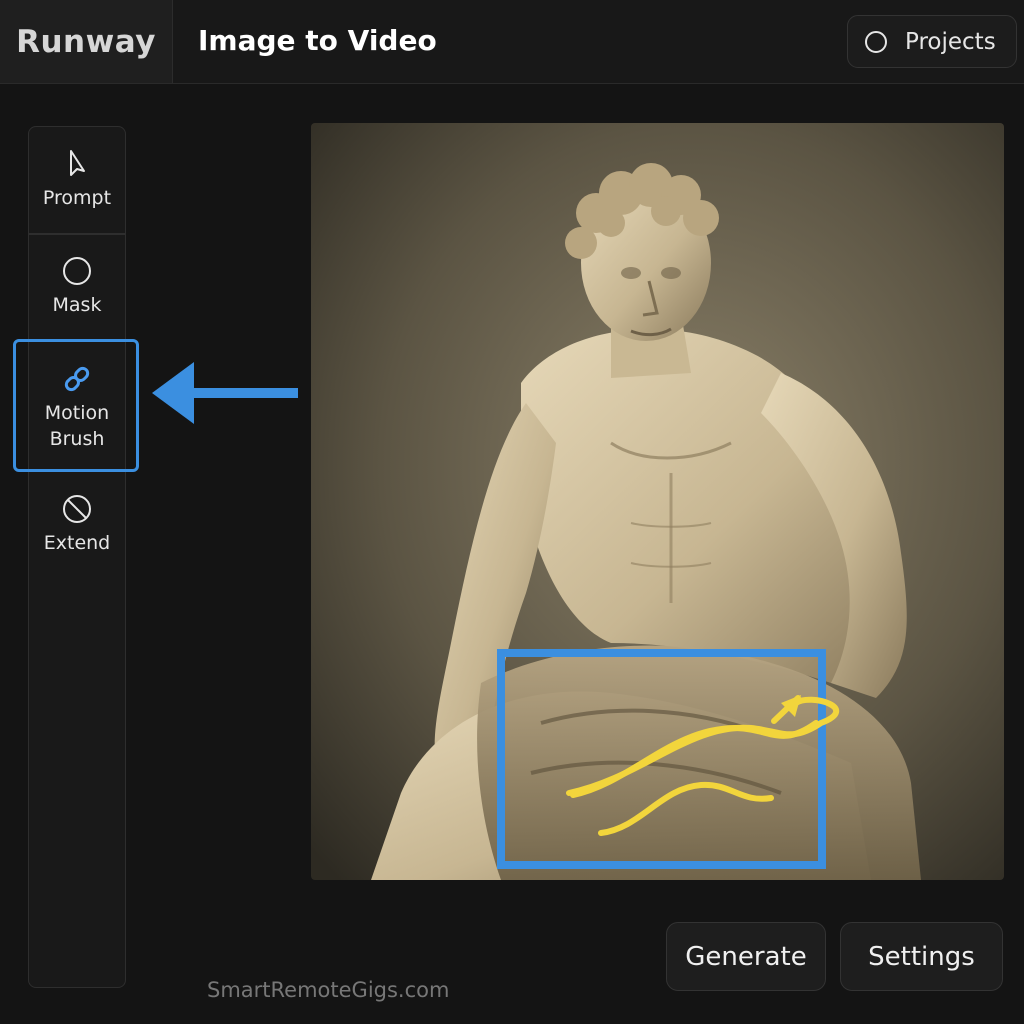 The height and width of the screenshot is (1024, 1024). Describe the element at coordinates (317, 40) in the screenshot. I see `page-title: Image to Video` at that location.